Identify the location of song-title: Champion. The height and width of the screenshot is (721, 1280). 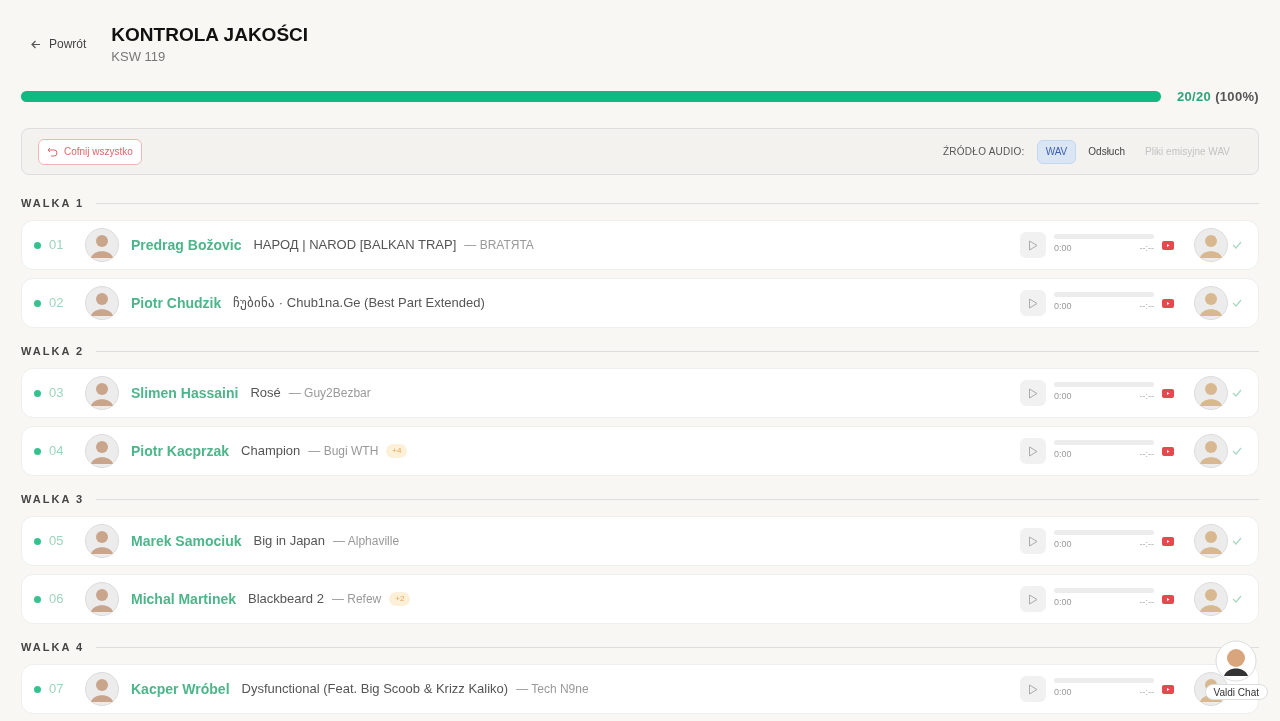
(271, 451).